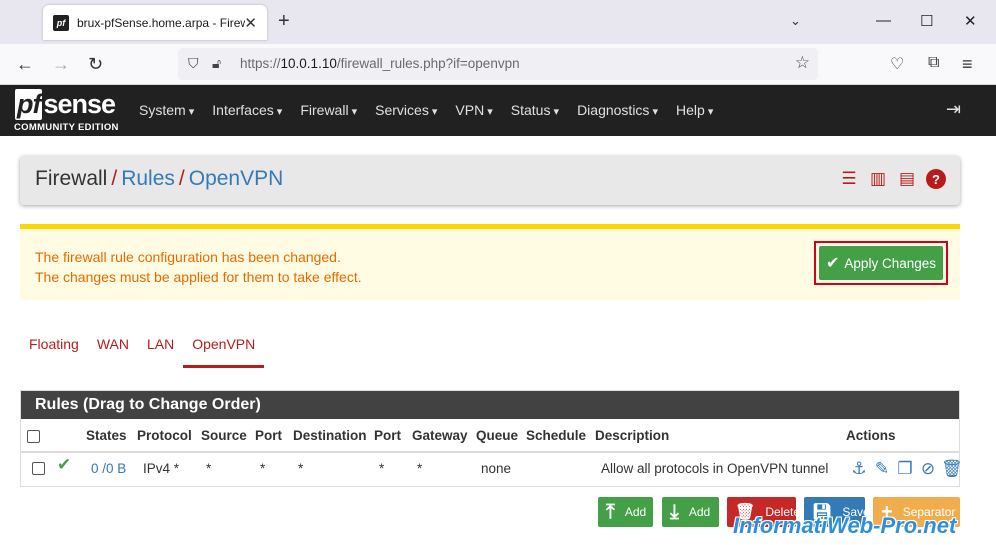  Describe the element at coordinates (54, 351) in the screenshot. I see `tab-floating: Floating` at that location.